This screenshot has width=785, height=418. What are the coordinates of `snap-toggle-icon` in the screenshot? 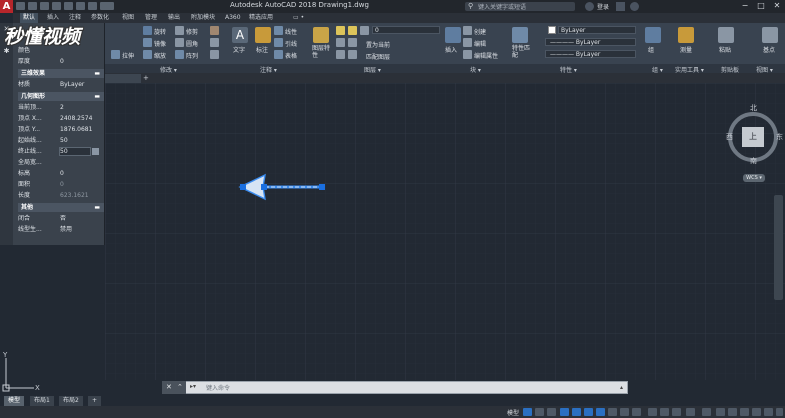 It's located at (539, 412).